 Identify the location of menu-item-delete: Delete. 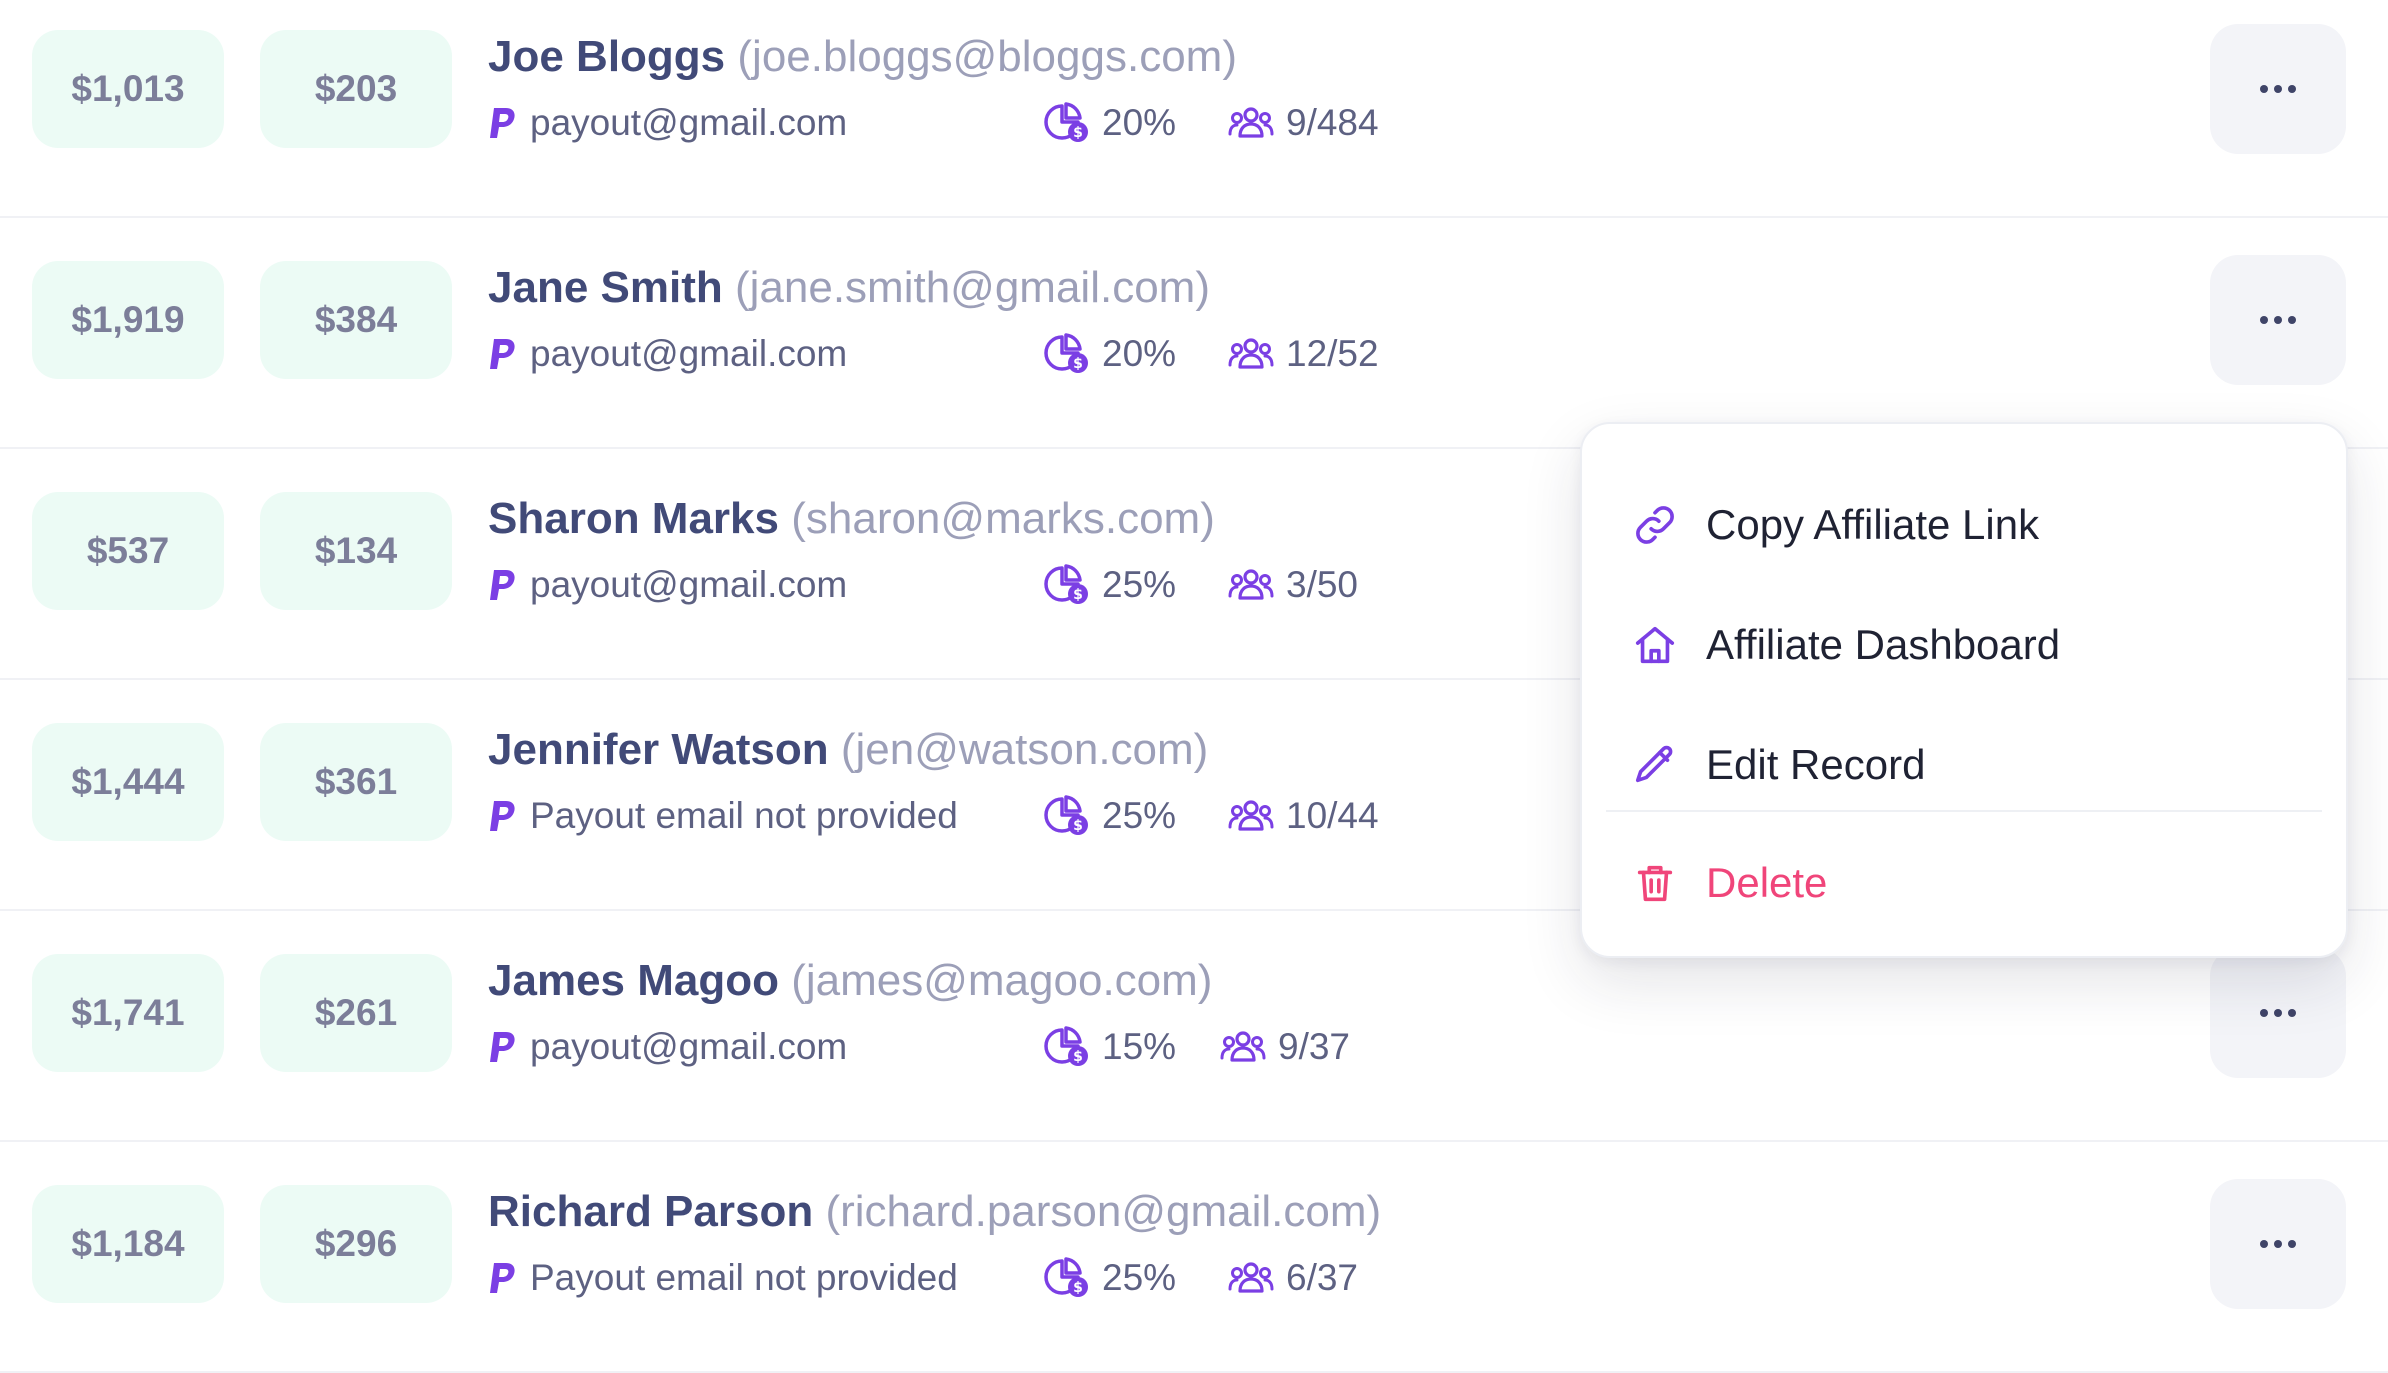
(1964, 883).